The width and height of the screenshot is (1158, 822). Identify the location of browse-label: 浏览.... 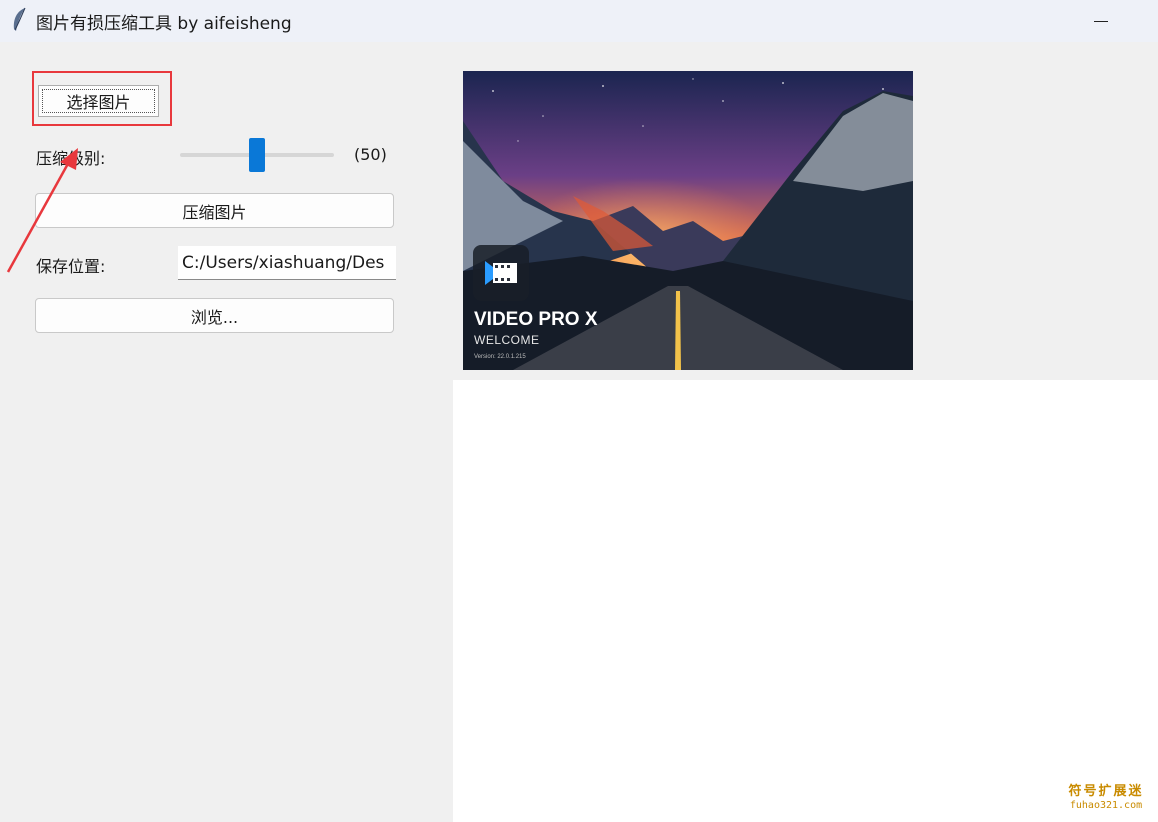
(214, 317).